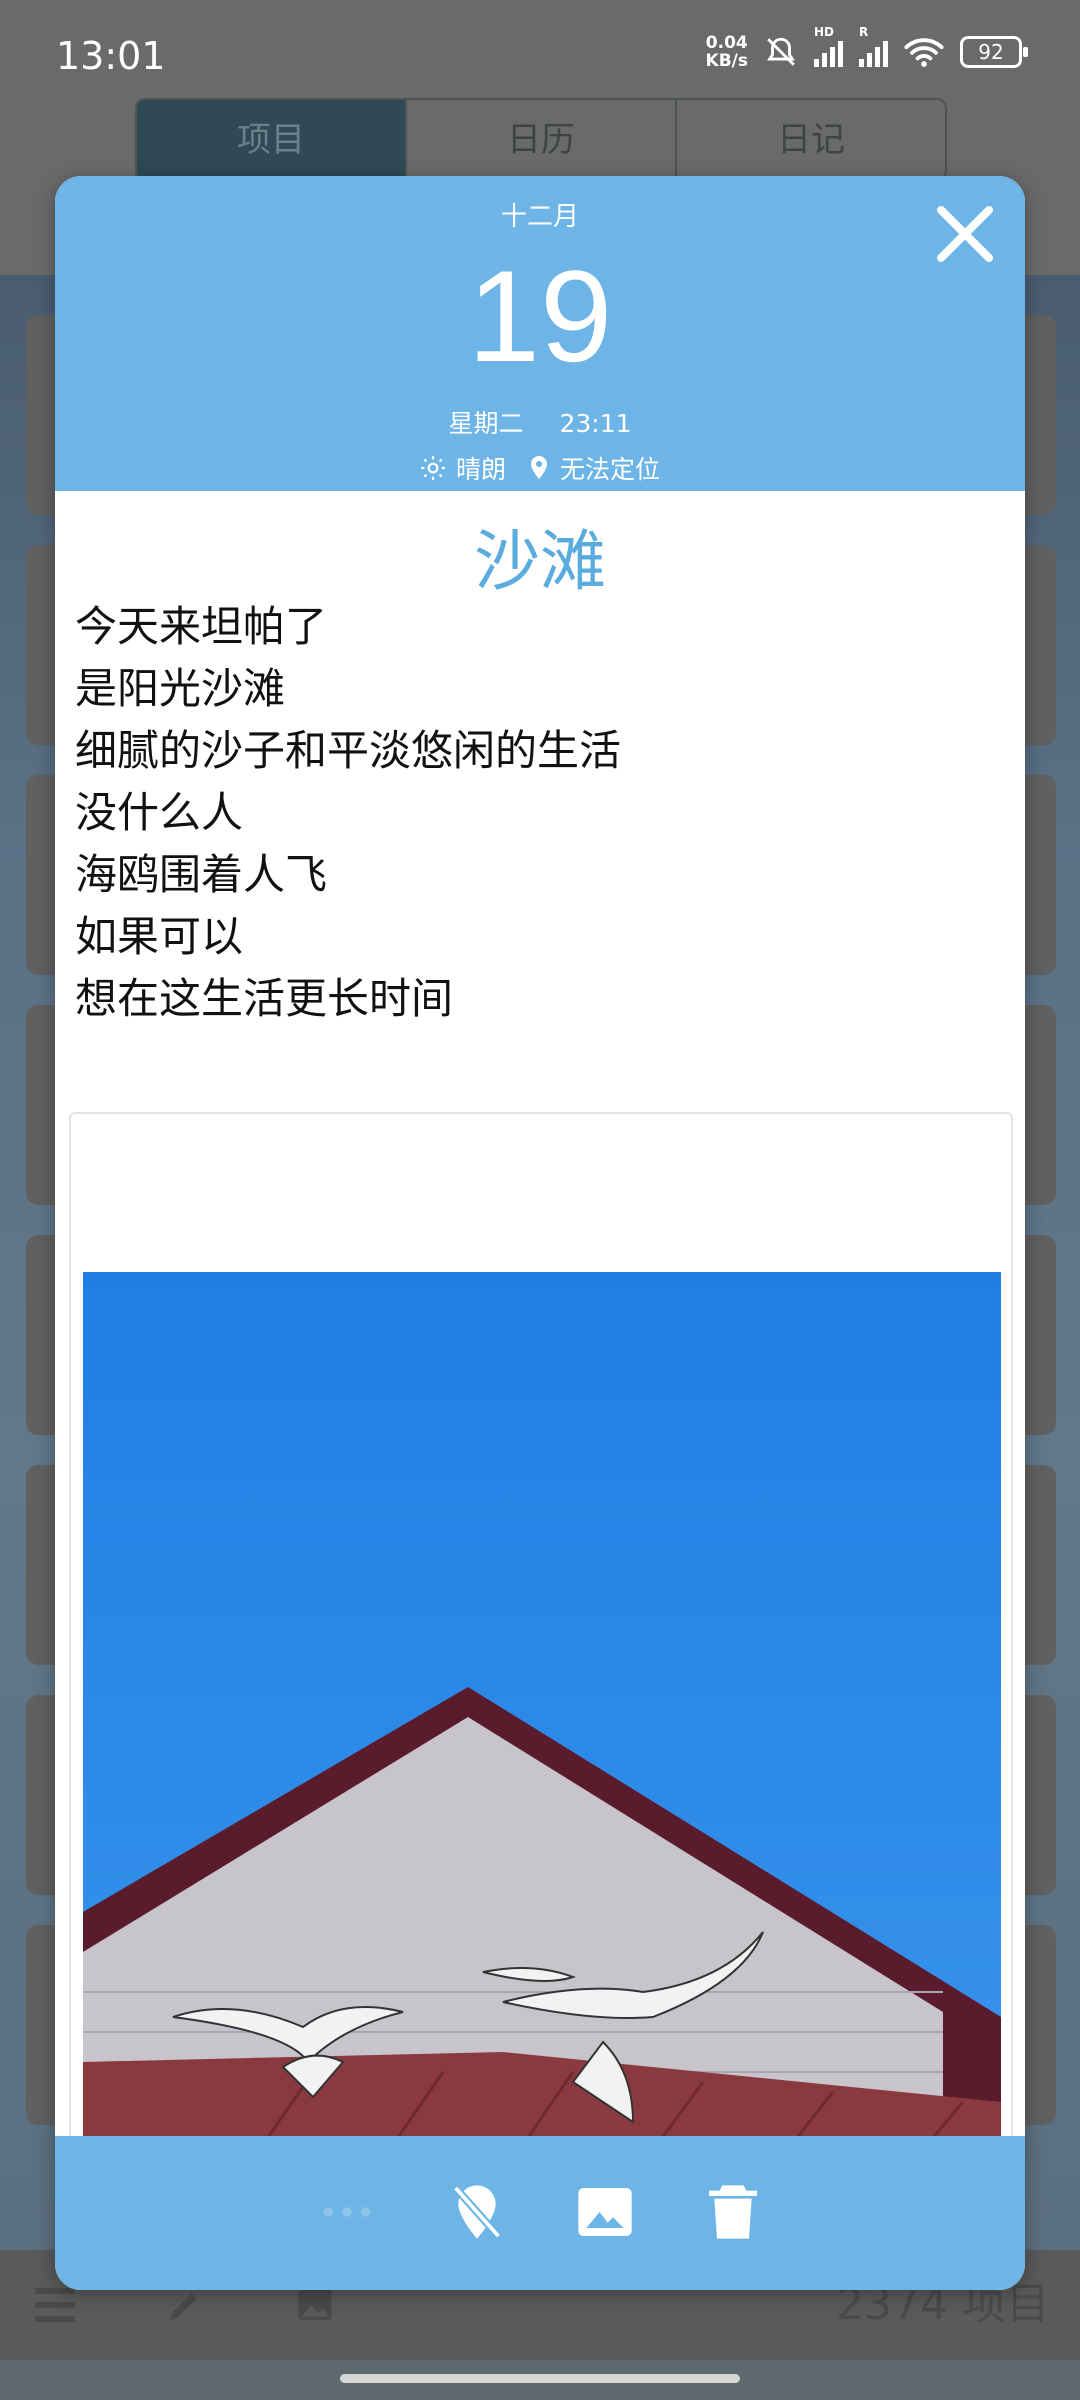 The height and width of the screenshot is (2400, 1080). I want to click on entry-time: 23:11, so click(595, 423).